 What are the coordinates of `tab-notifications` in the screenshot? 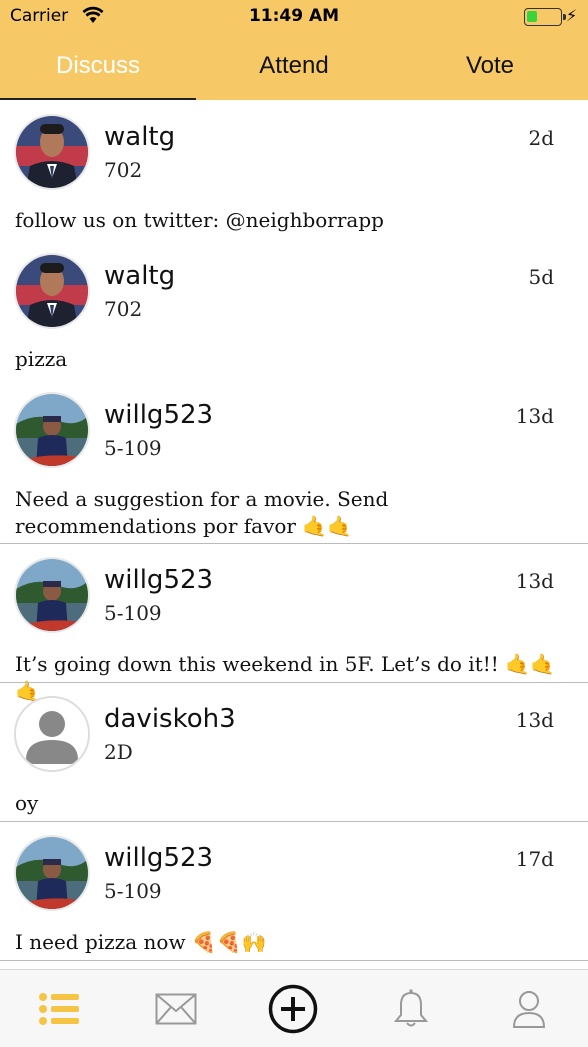 It's located at (411, 1009).